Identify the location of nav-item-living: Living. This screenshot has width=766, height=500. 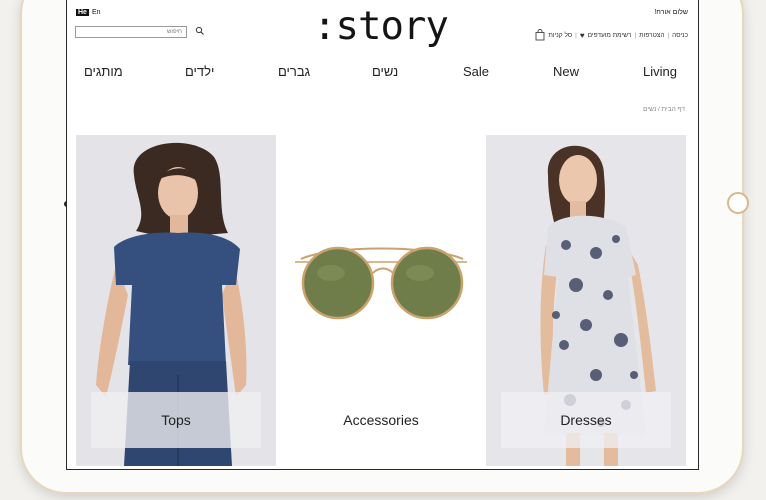
(660, 71).